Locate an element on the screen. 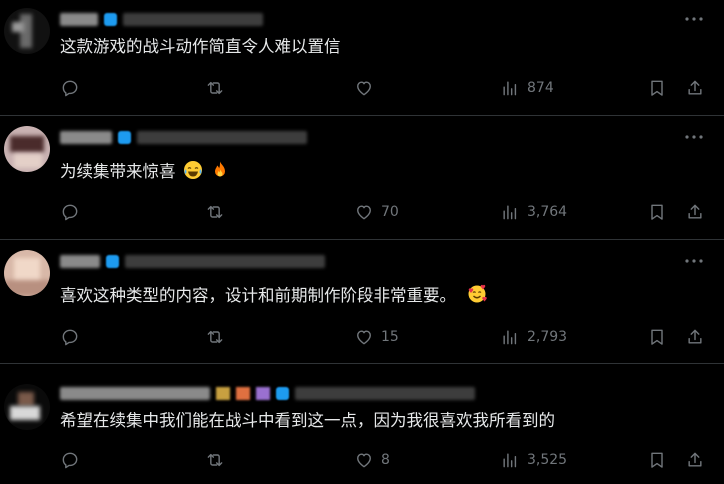 The height and width of the screenshot is (484, 724). view-count: 3,525 is located at coordinates (547, 460).